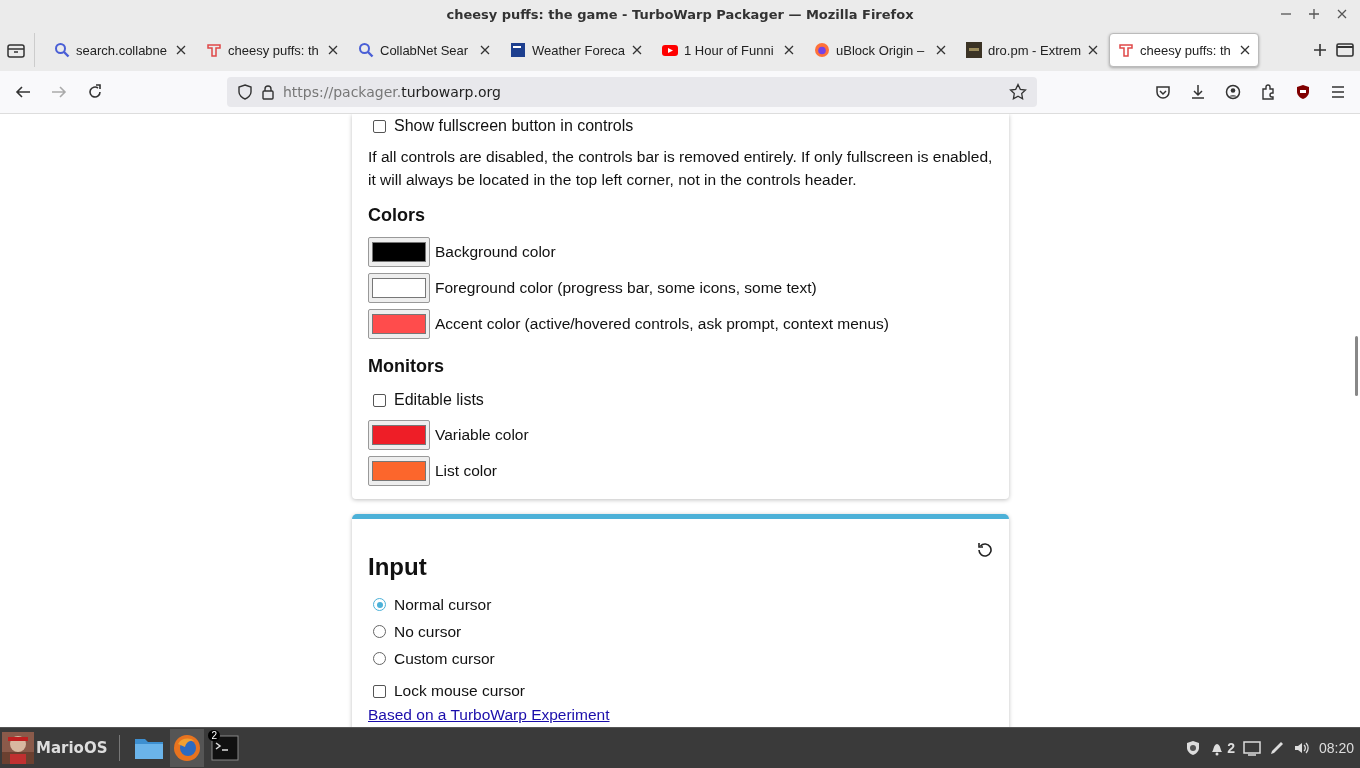 Image resolution: width=1360 pixels, height=768 pixels. Describe the element at coordinates (397, 215) in the screenshot. I see `section-heading: Colors` at that location.